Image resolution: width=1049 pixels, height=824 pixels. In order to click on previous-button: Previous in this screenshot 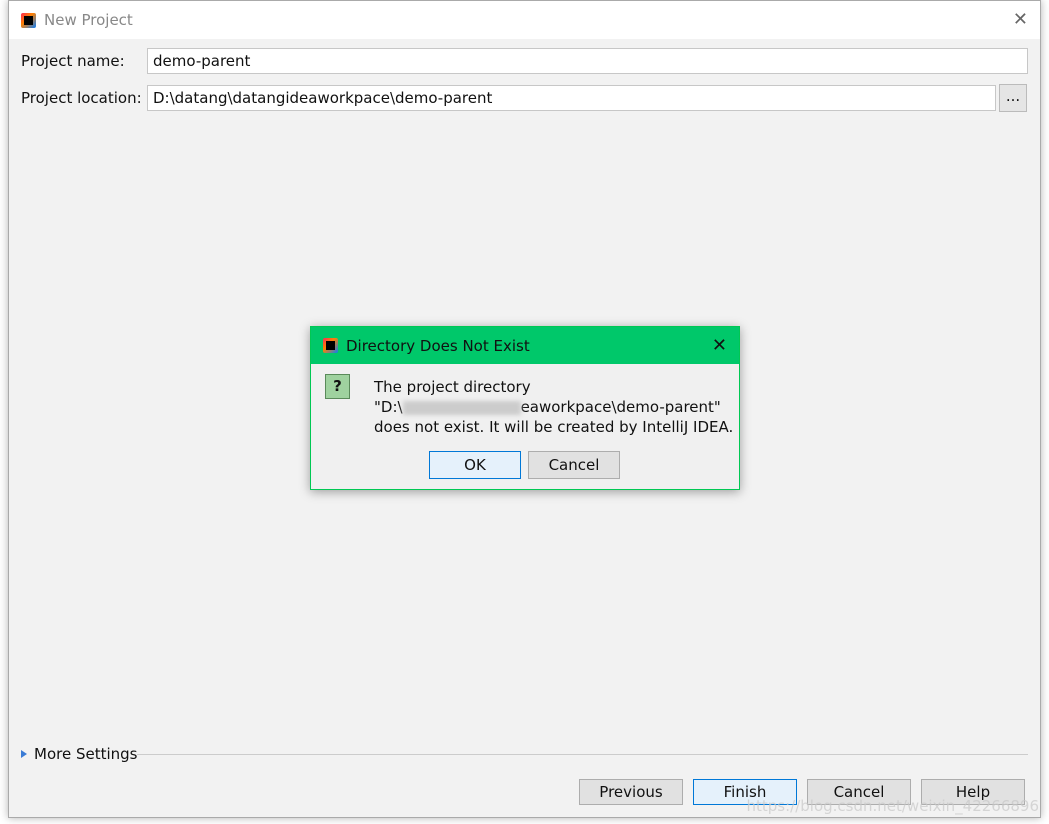, I will do `click(631, 792)`.